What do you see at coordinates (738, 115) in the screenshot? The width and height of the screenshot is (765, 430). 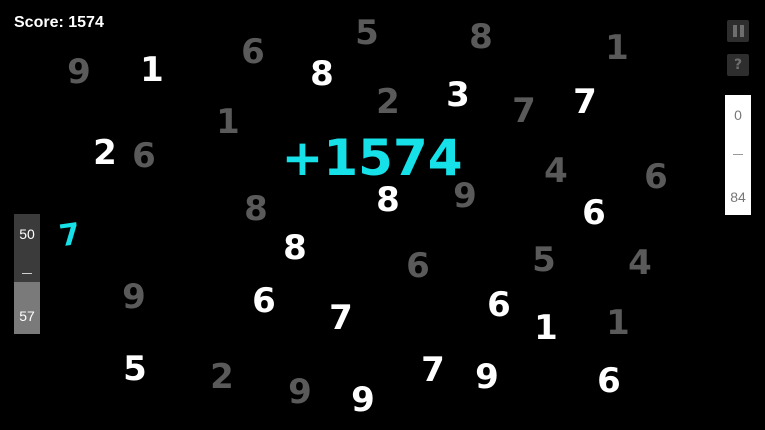 I see `right-gauge-top-value: 0` at bounding box center [738, 115].